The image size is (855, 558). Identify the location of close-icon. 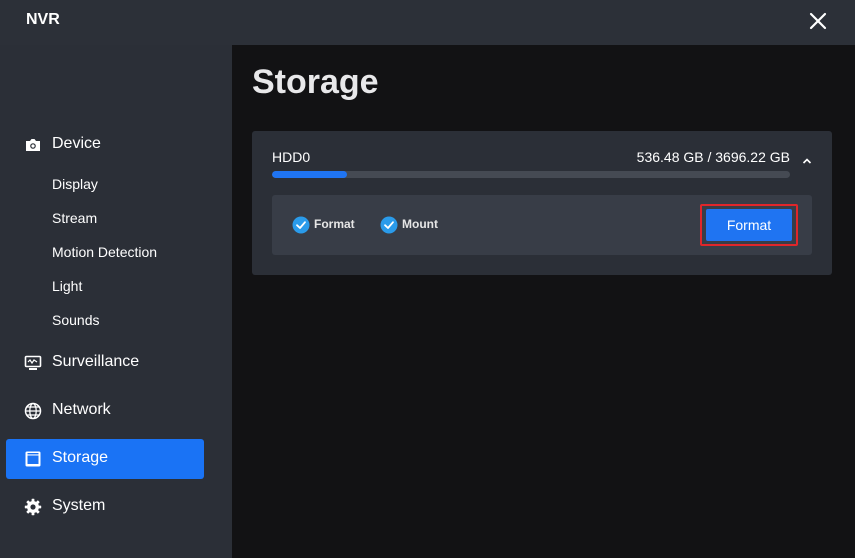
(818, 21).